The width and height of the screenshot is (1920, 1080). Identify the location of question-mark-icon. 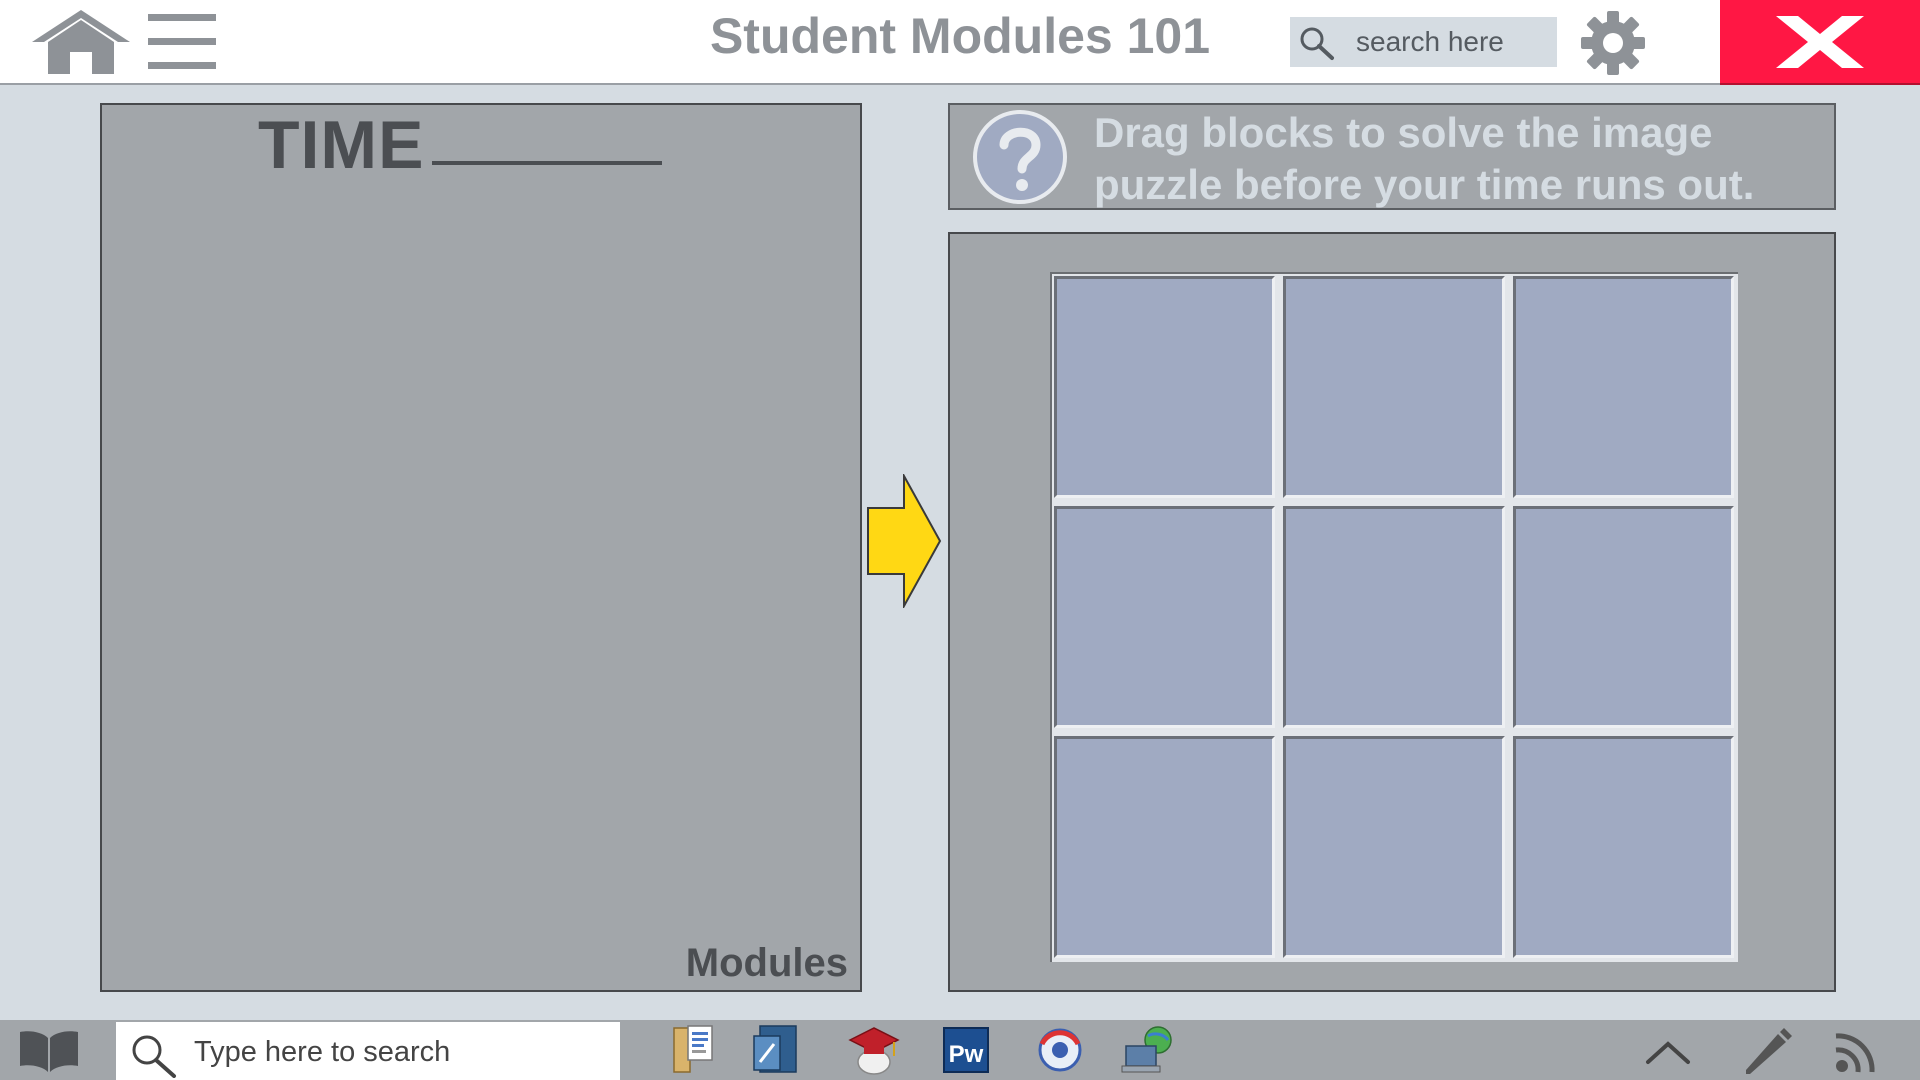
(1020, 157).